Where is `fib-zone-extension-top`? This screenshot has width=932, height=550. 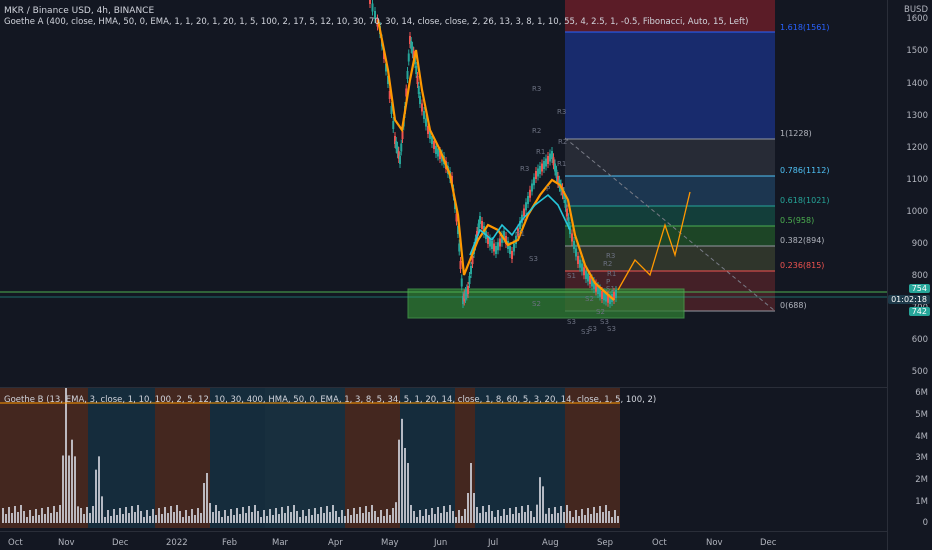 fib-zone-extension-top is located at coordinates (670, 16).